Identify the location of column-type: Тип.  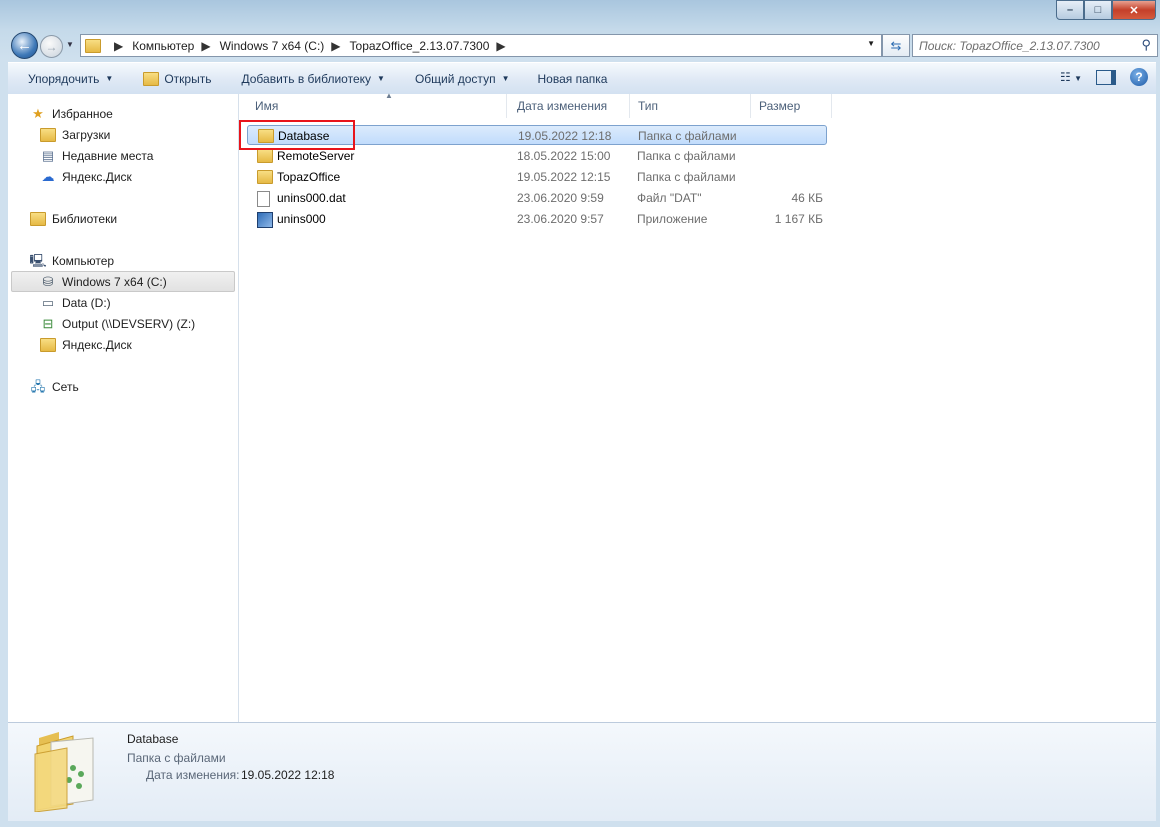
(690, 106).